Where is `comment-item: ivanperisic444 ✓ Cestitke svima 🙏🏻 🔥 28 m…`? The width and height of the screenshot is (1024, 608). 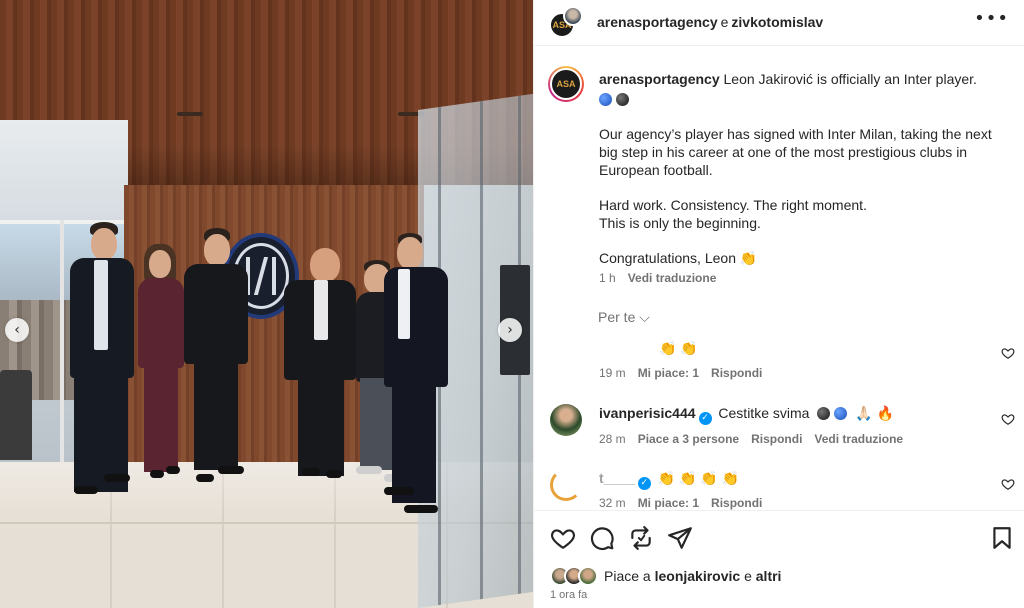
comment-item: ivanperisic444 ✓ Cestitke svima 🙏🏻 🔥 28 m… is located at coordinates (779, 425).